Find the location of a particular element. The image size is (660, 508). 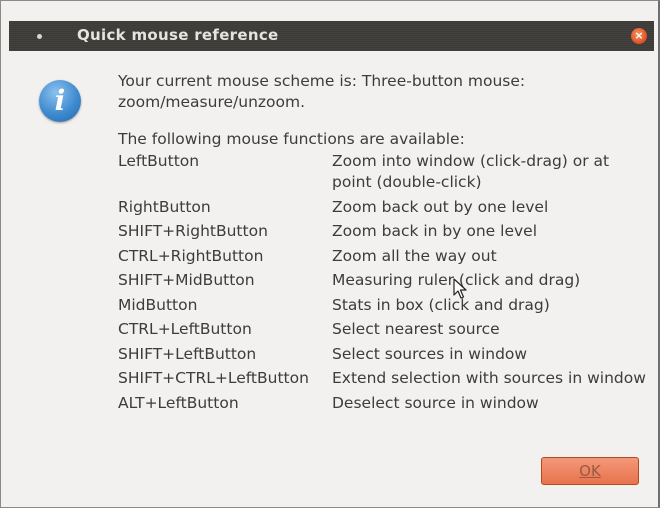

ok-button: OK is located at coordinates (590, 471).